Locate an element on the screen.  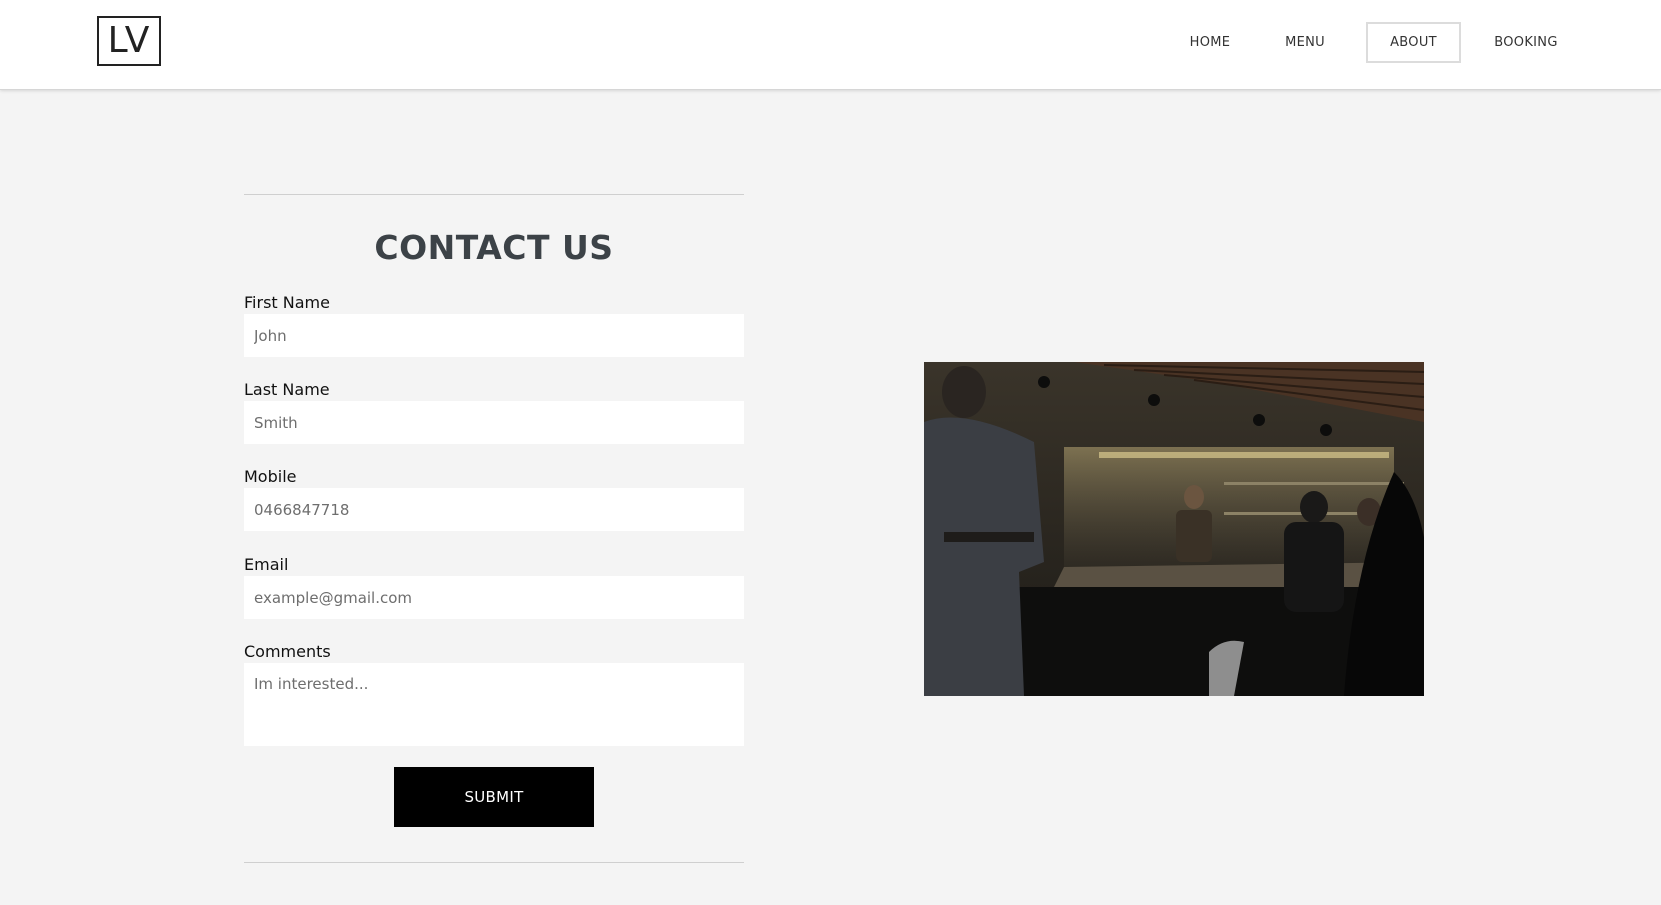
comments-label: Comments is located at coordinates (287, 651).